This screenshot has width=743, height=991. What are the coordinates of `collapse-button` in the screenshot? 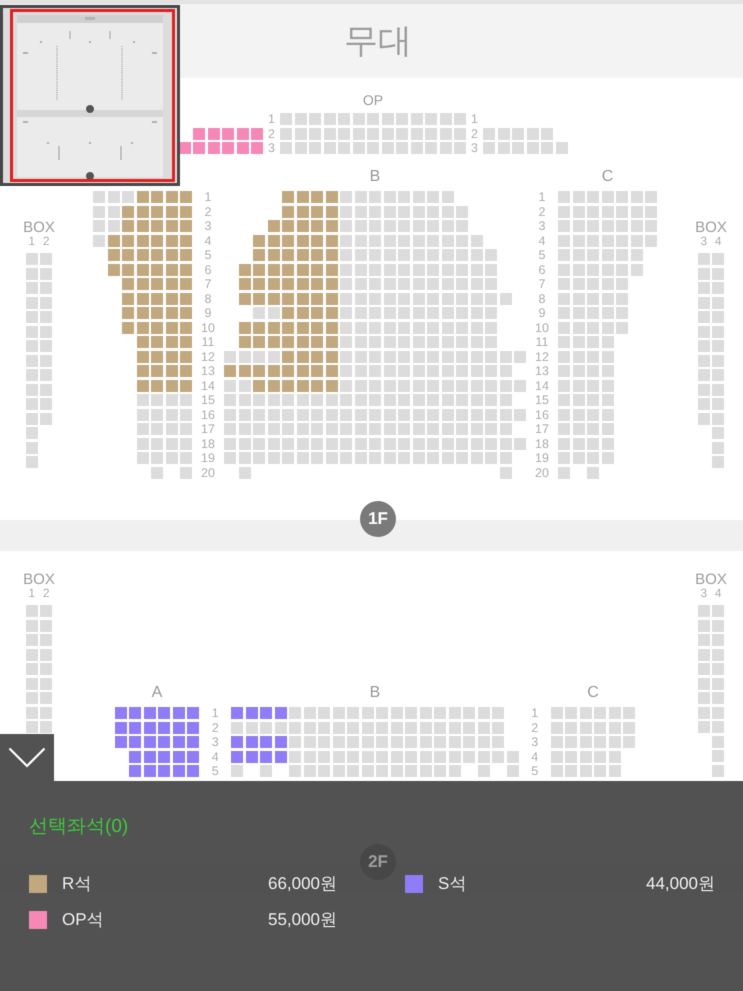 It's located at (27, 757).